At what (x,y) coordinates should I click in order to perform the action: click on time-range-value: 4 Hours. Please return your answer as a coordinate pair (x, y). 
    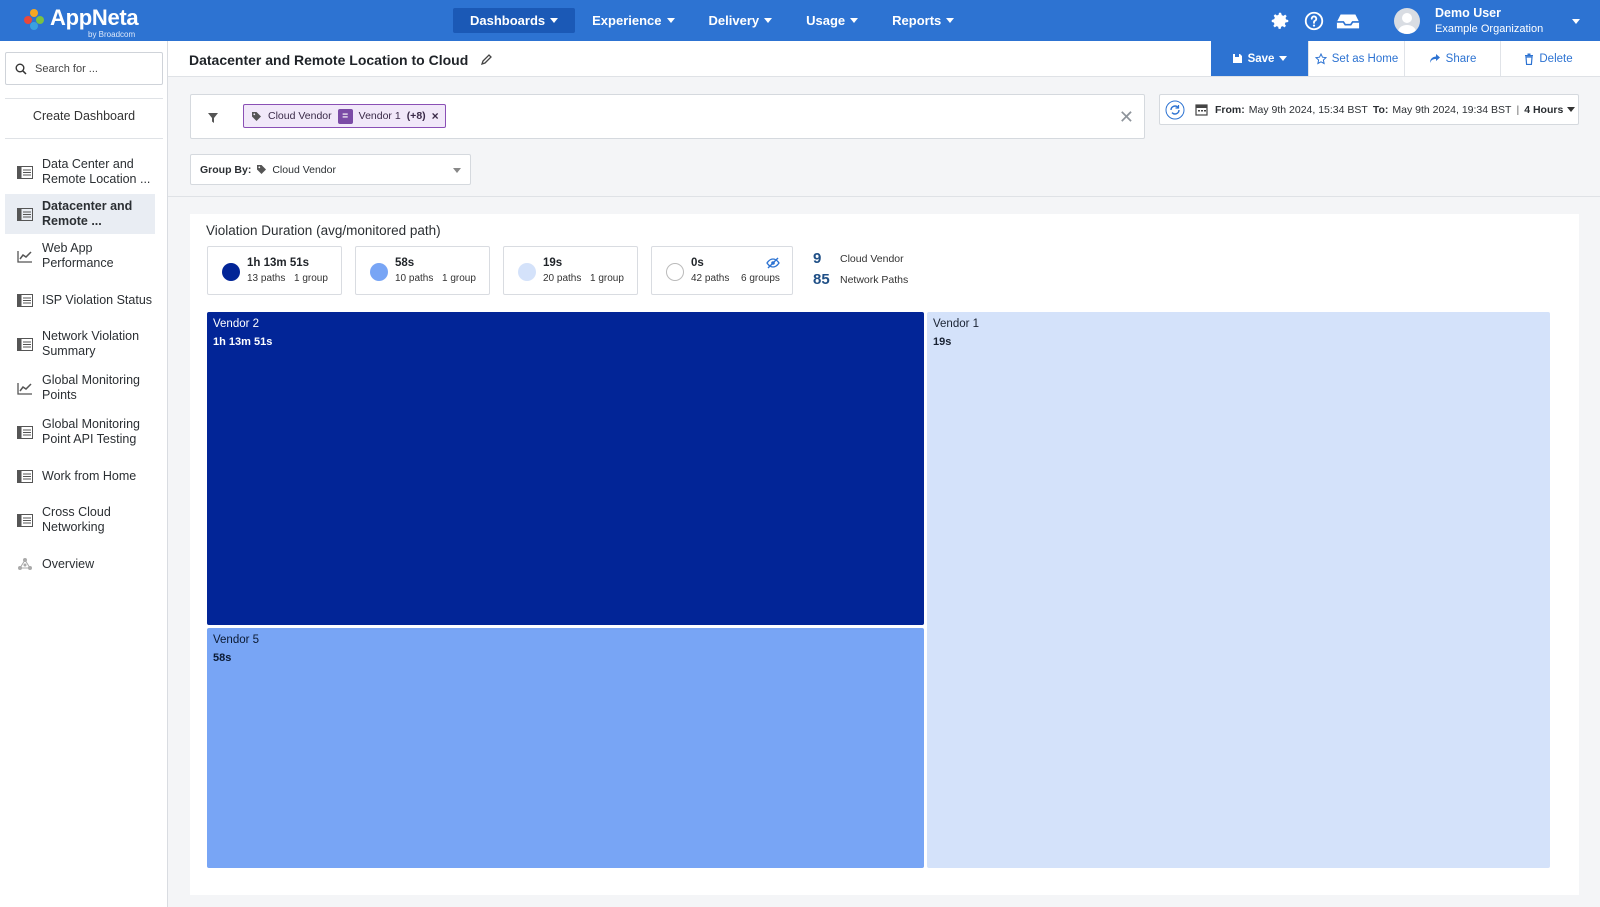
    Looking at the image, I should click on (1543, 110).